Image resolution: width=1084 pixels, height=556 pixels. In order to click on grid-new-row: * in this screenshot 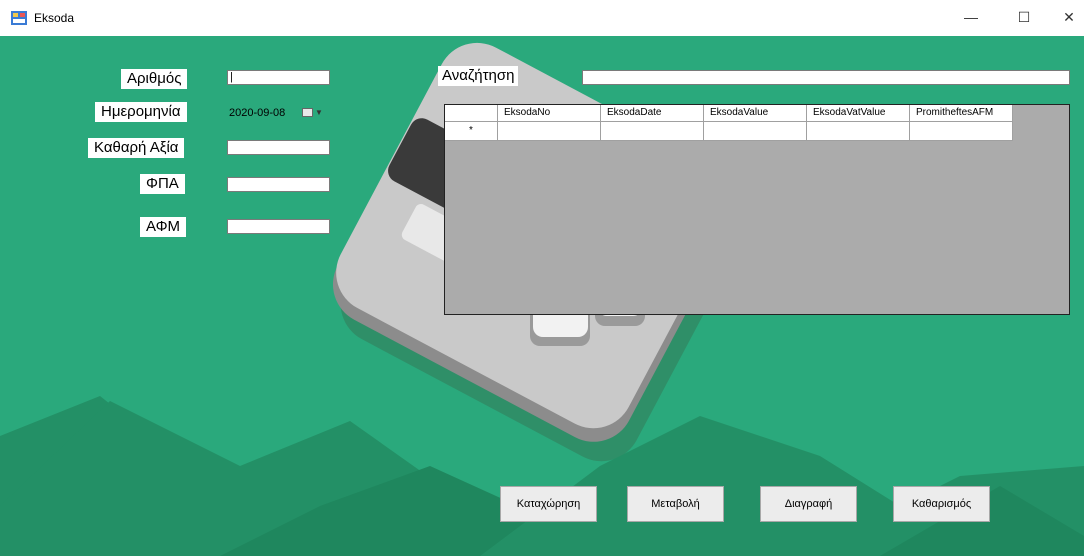, I will do `click(729, 131)`.